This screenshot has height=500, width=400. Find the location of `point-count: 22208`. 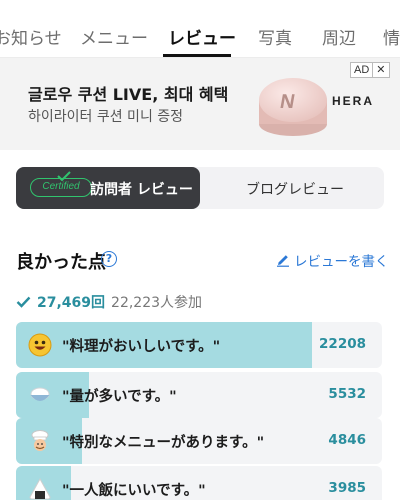

point-count: 22208 is located at coordinates (342, 344).